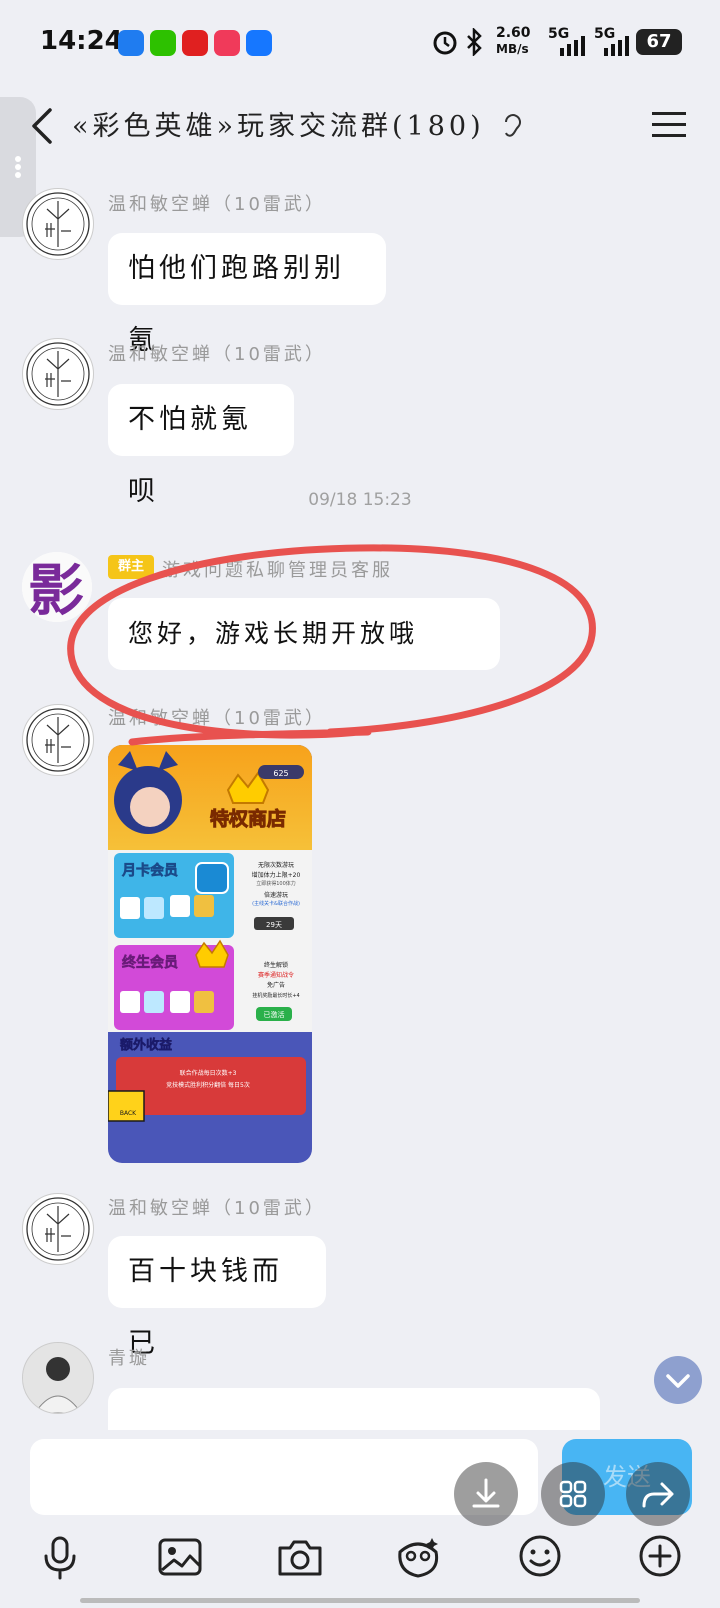  I want to click on grid-icon, so click(573, 1494).